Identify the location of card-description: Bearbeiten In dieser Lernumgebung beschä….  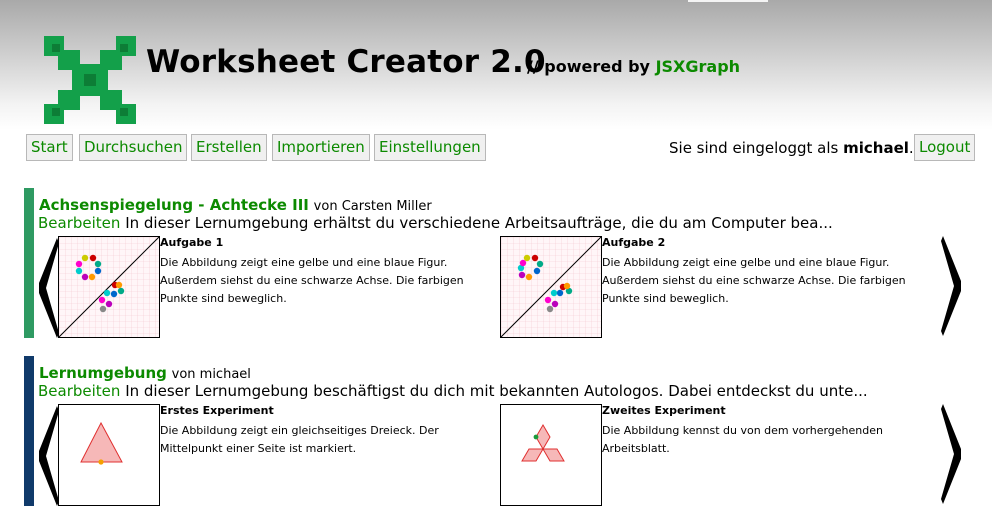
(453, 391).